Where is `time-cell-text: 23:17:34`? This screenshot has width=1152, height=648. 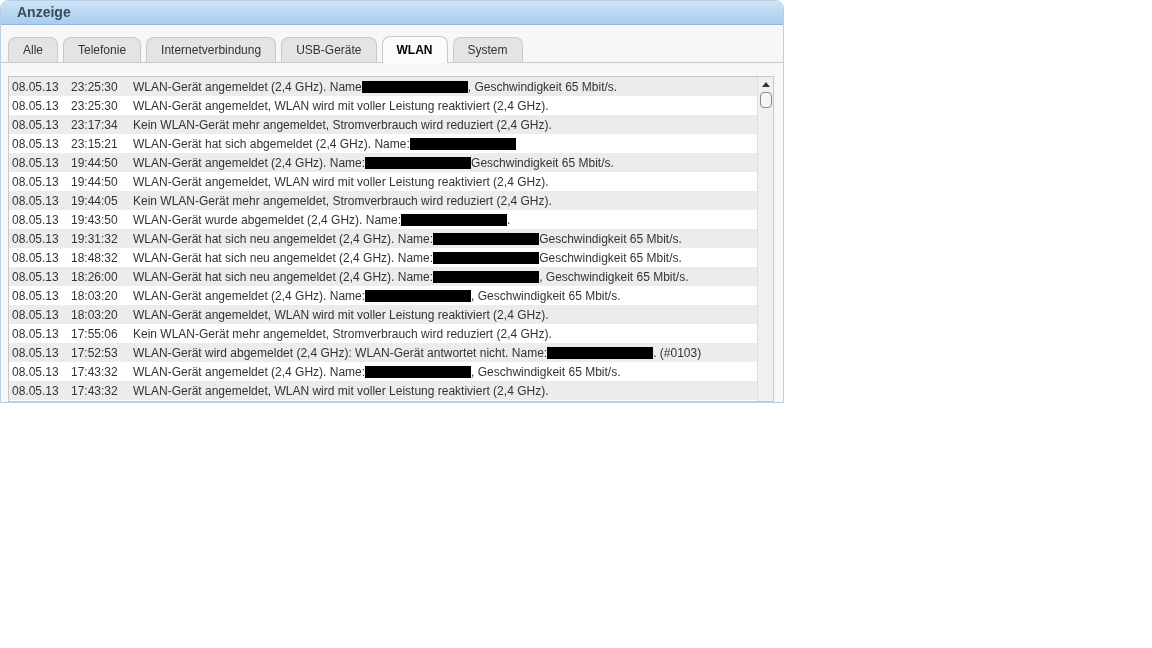
time-cell-text: 23:17:34 is located at coordinates (95, 125).